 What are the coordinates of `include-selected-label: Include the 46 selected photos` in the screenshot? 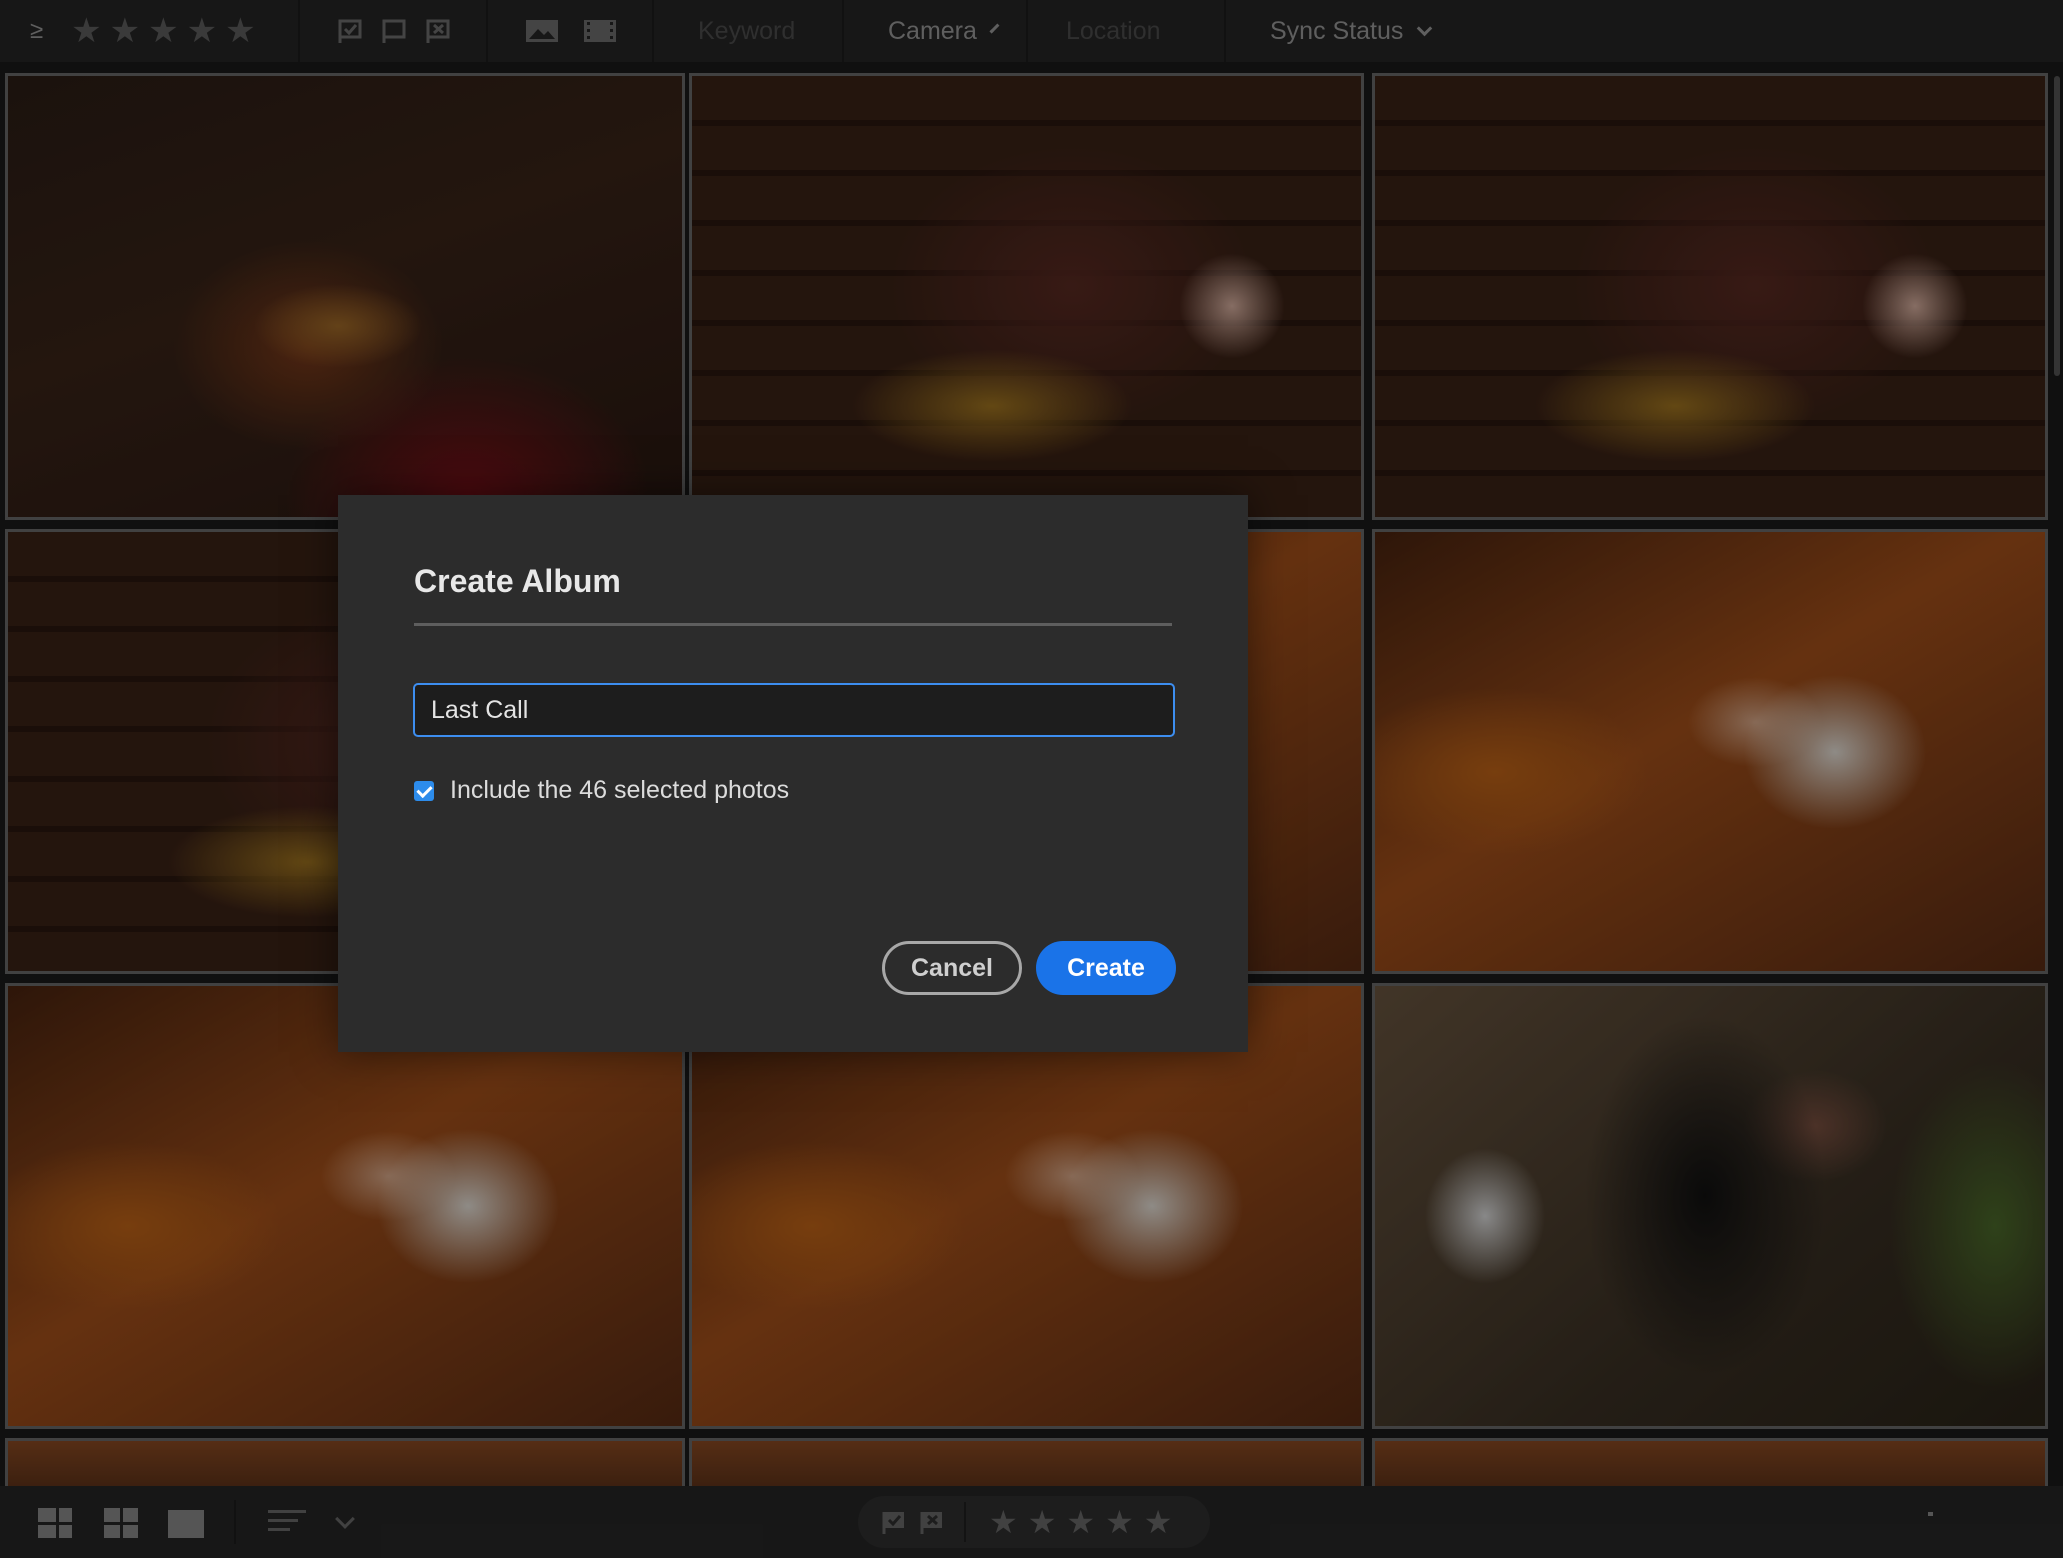 It's located at (619, 790).